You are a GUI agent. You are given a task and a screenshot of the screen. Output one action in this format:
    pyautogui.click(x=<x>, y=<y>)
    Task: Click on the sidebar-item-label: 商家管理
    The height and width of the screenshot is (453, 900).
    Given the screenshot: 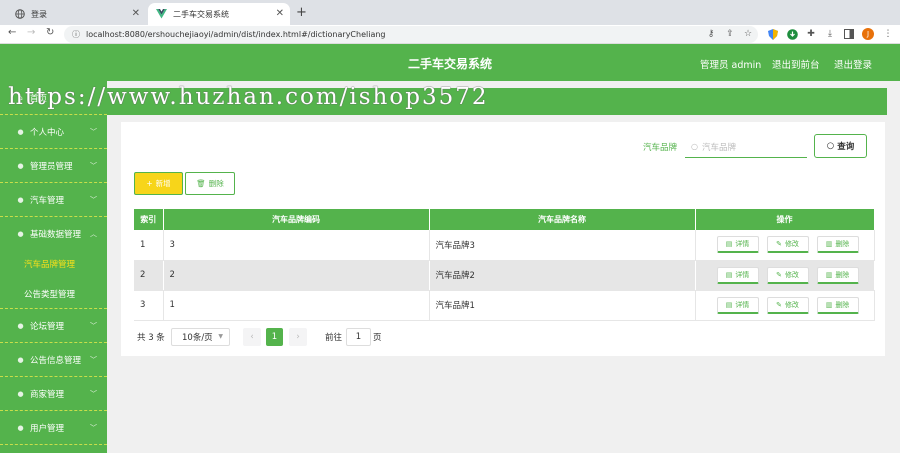 What is the action you would take?
    pyautogui.click(x=47, y=394)
    